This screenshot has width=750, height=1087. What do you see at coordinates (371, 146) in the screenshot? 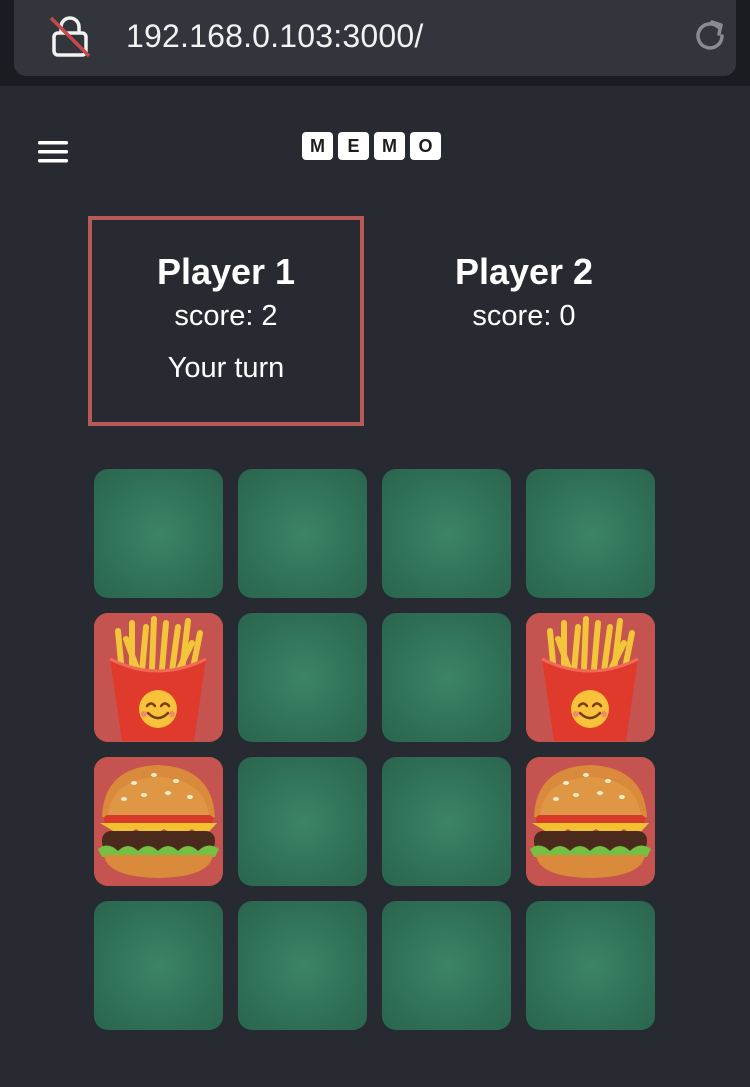
I see `memo-logo: M E M O` at bounding box center [371, 146].